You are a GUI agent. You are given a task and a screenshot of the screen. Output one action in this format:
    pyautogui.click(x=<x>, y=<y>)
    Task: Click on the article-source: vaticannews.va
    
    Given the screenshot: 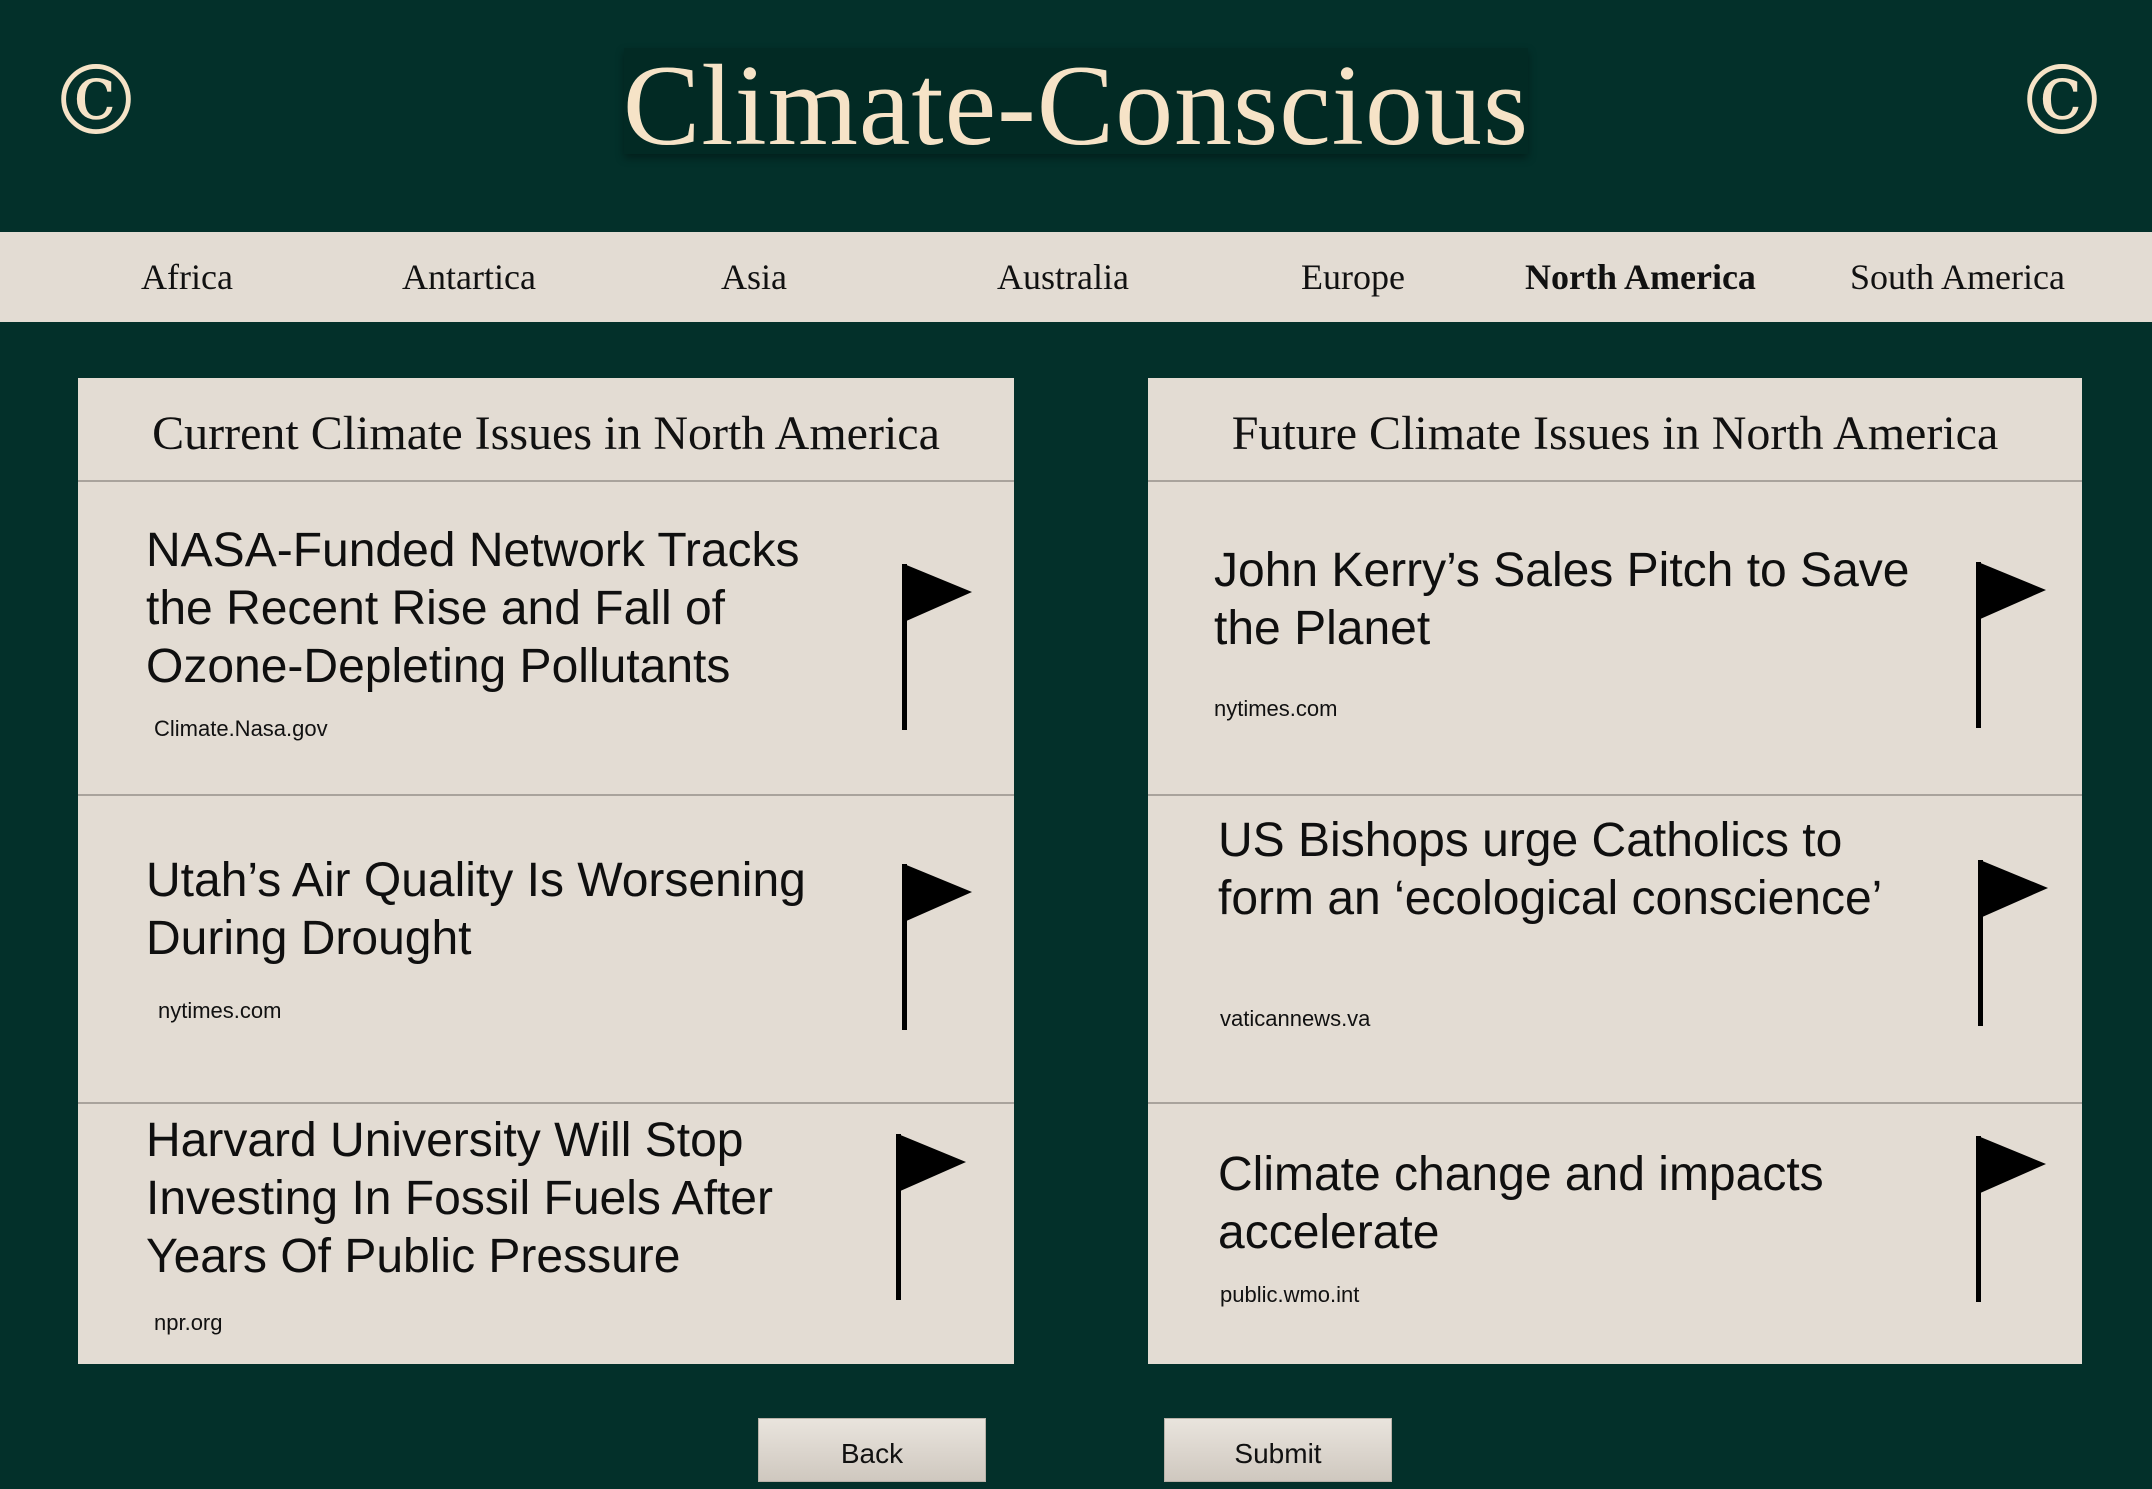 What is the action you would take?
    pyautogui.click(x=1295, y=1018)
    